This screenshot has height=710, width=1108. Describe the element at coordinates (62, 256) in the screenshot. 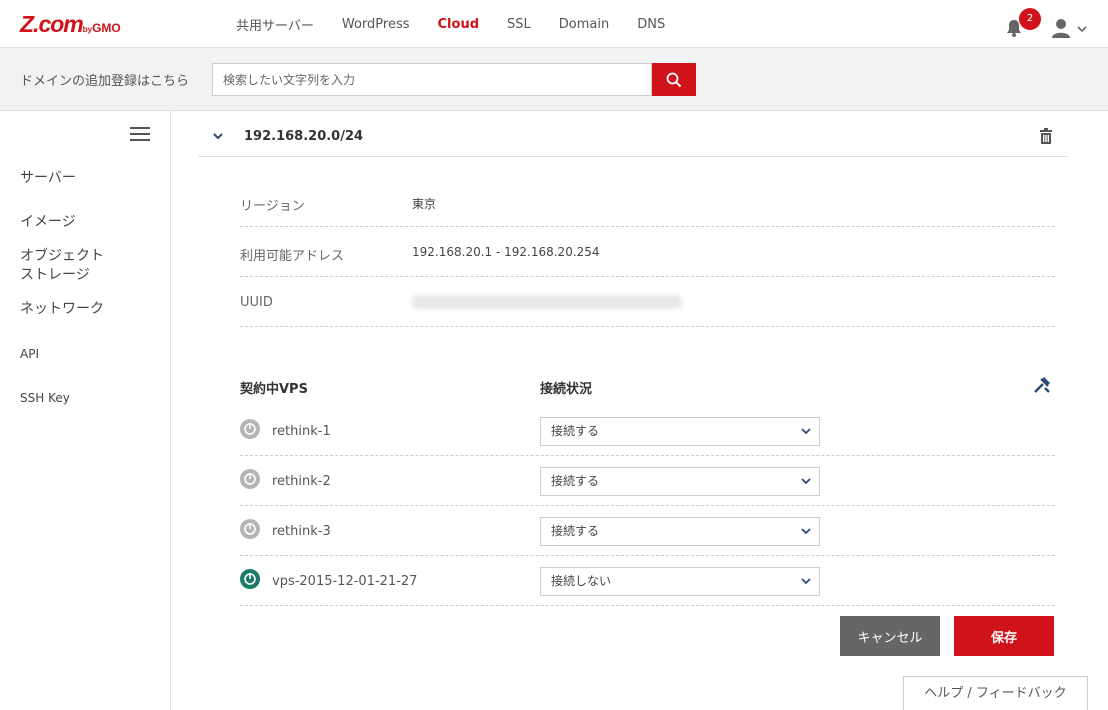

I see `sidebar-item-label: オブジェクト` at that location.